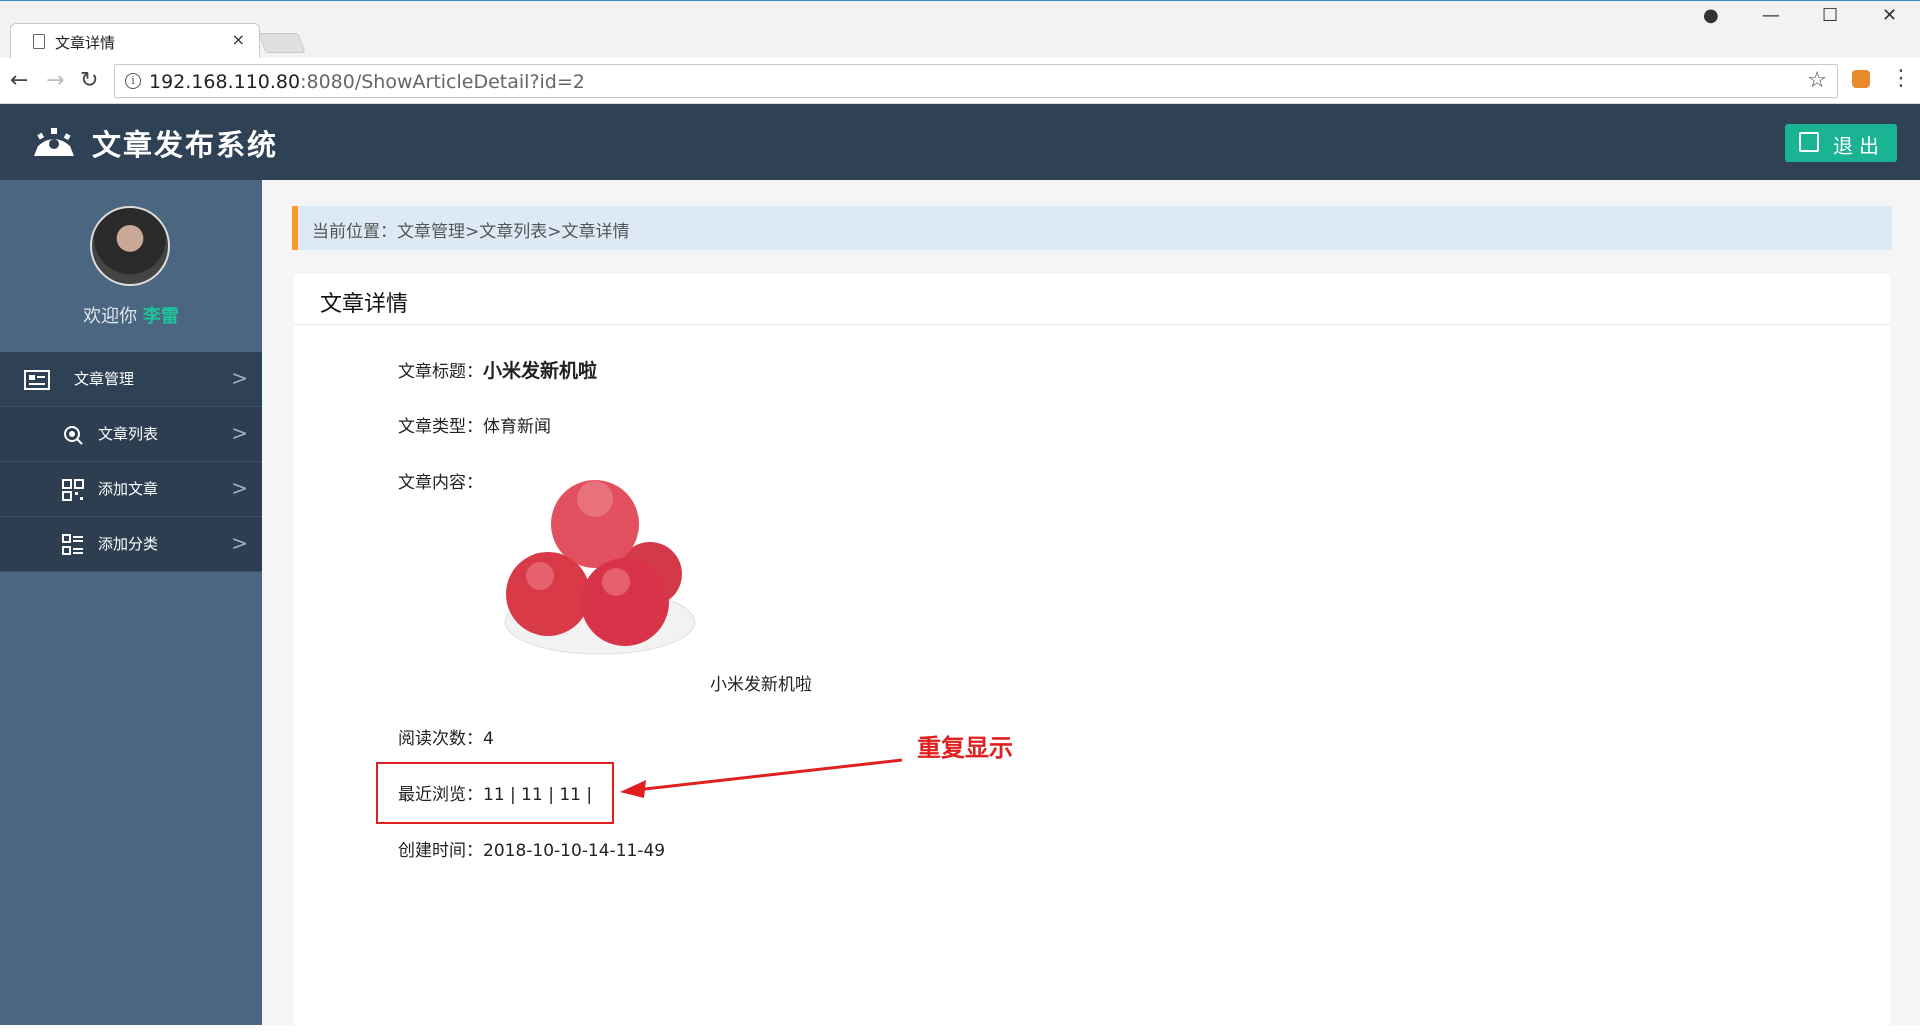  Describe the element at coordinates (55, 80) in the screenshot. I see `forward-button: →` at that location.